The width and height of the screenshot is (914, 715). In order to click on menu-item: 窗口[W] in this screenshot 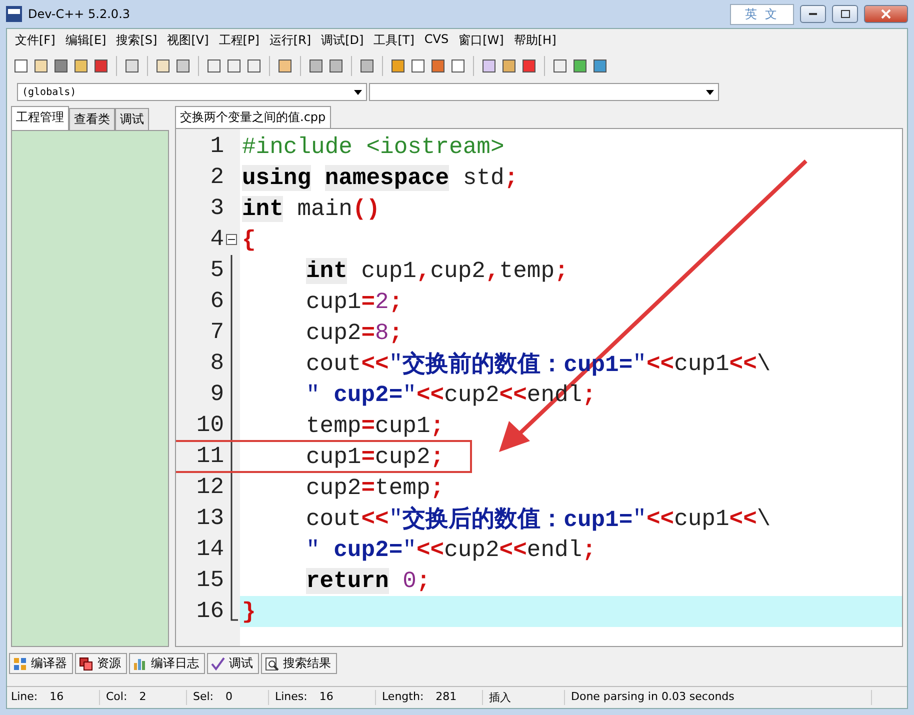, I will do `click(481, 40)`.